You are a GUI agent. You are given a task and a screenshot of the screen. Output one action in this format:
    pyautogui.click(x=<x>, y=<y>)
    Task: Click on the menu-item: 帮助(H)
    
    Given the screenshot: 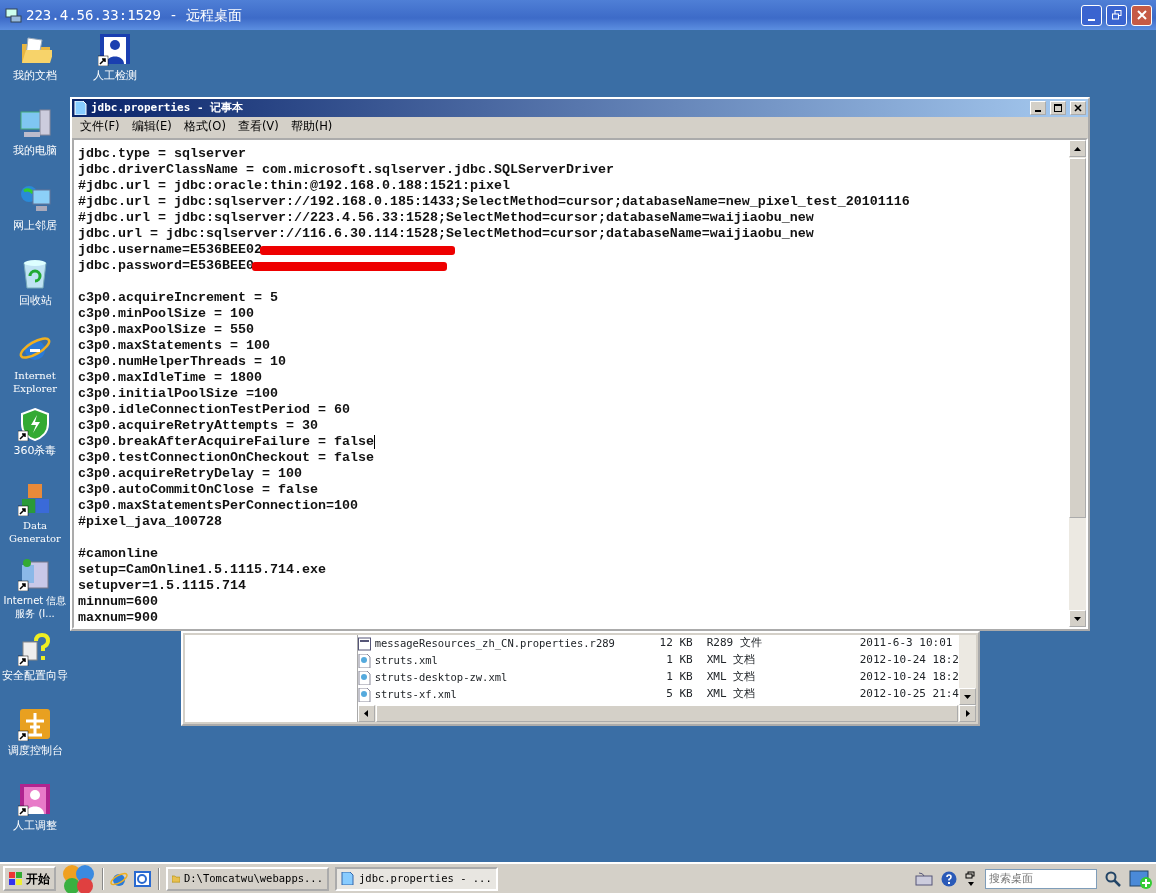 What is the action you would take?
    pyautogui.click(x=311, y=127)
    